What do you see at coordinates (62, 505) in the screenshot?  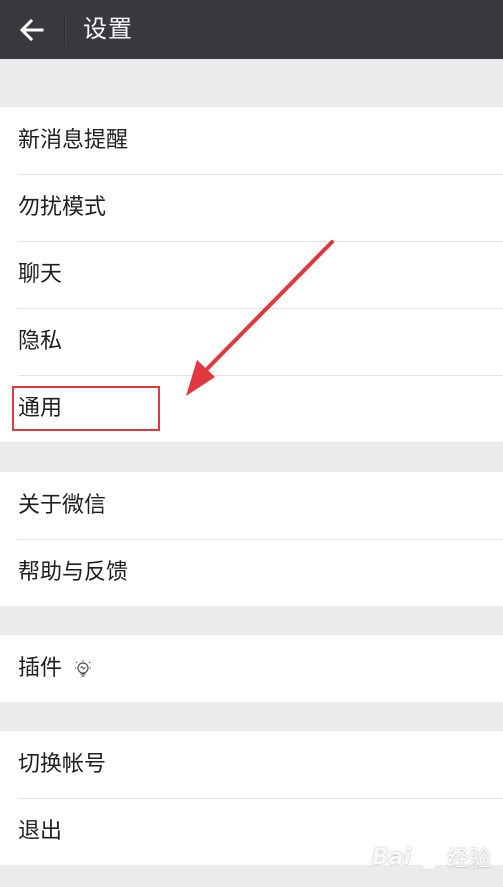 I see `settings-item-label: 关于微信` at bounding box center [62, 505].